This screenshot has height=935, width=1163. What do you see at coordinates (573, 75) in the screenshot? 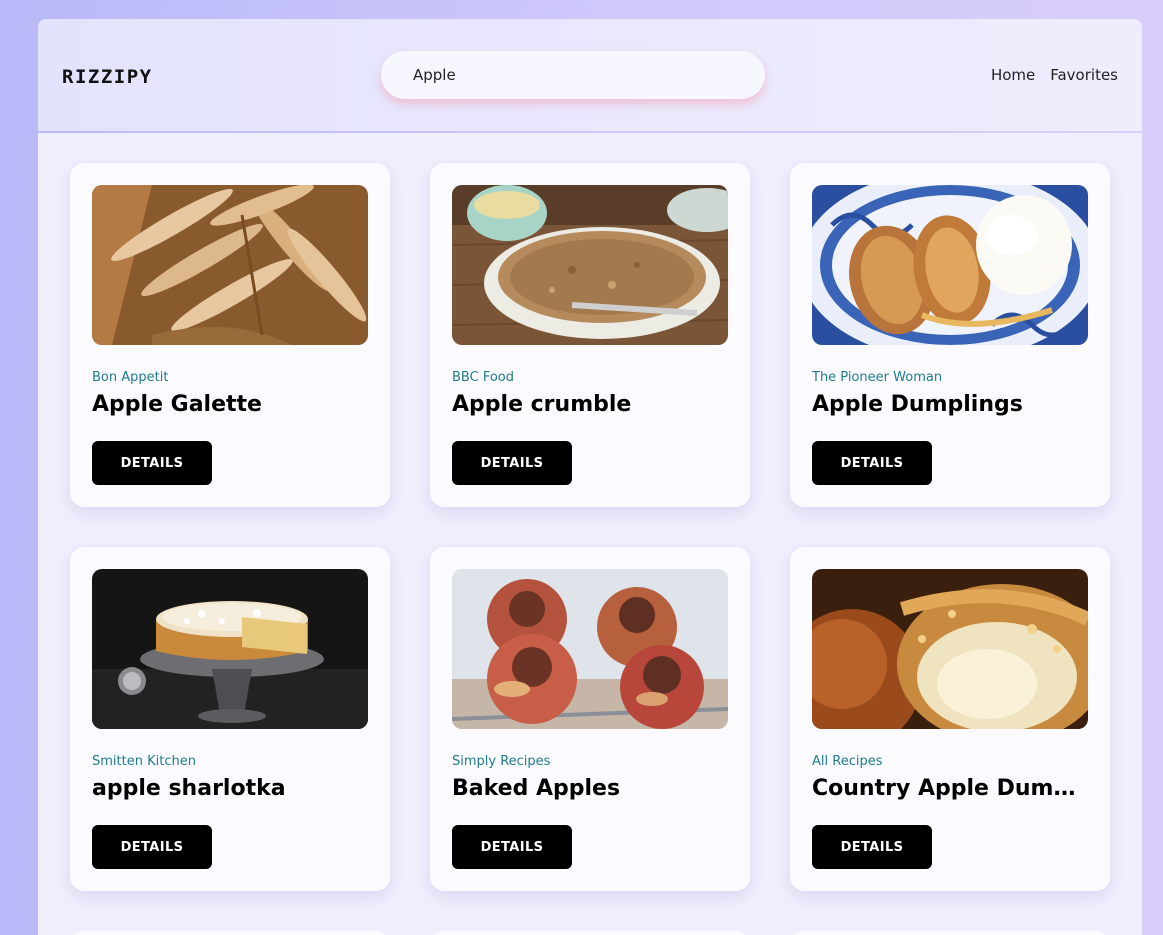
I see `search-input` at bounding box center [573, 75].